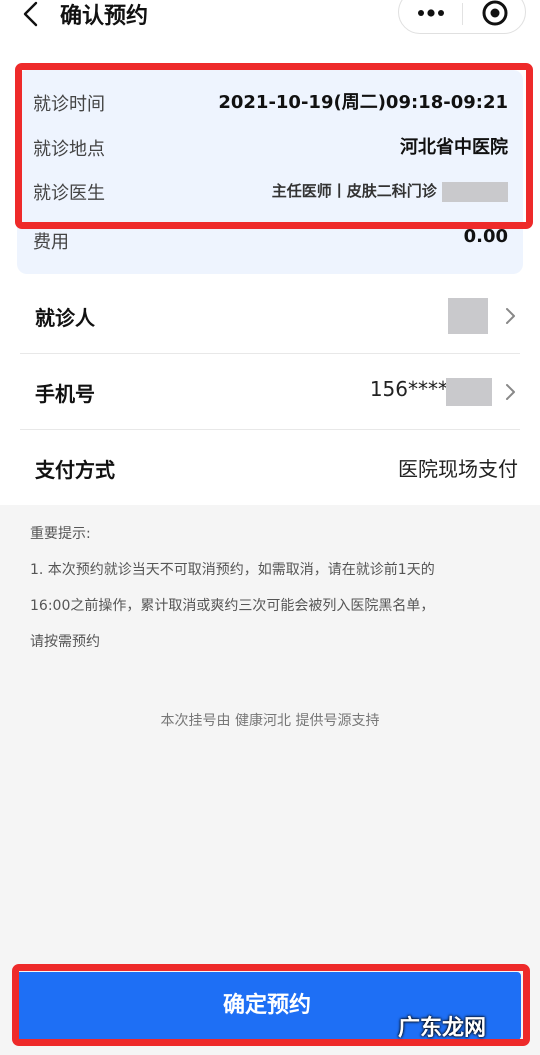  I want to click on target-close-icon, so click(495, 14).